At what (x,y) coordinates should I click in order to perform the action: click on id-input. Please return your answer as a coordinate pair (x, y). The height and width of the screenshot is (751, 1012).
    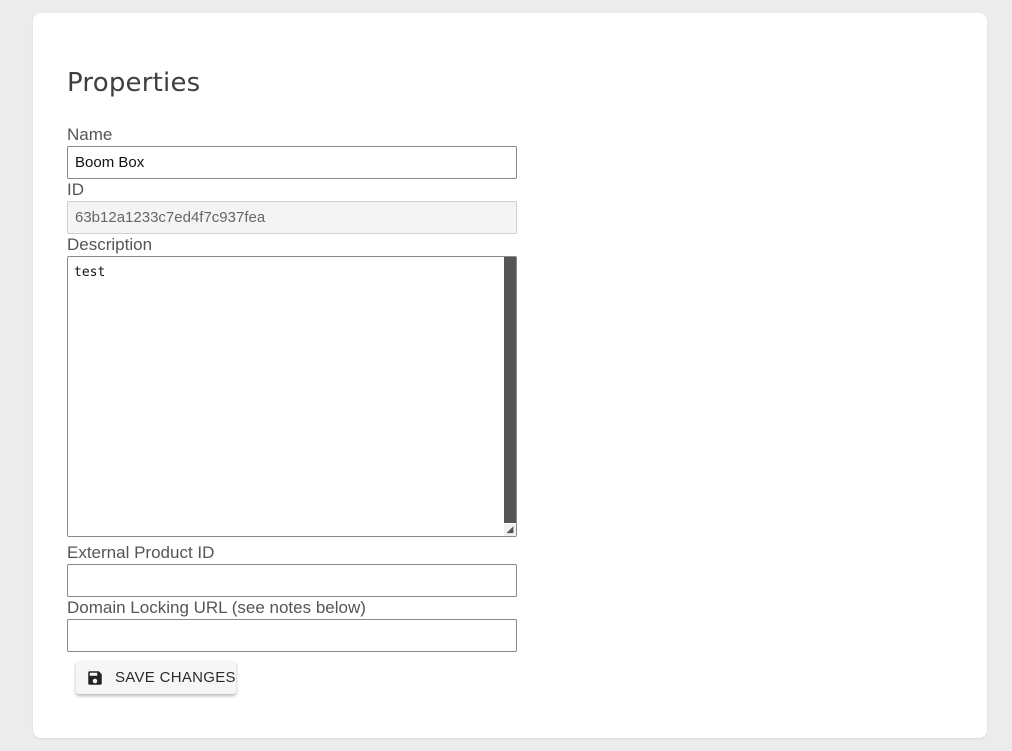
    Looking at the image, I should click on (292, 217).